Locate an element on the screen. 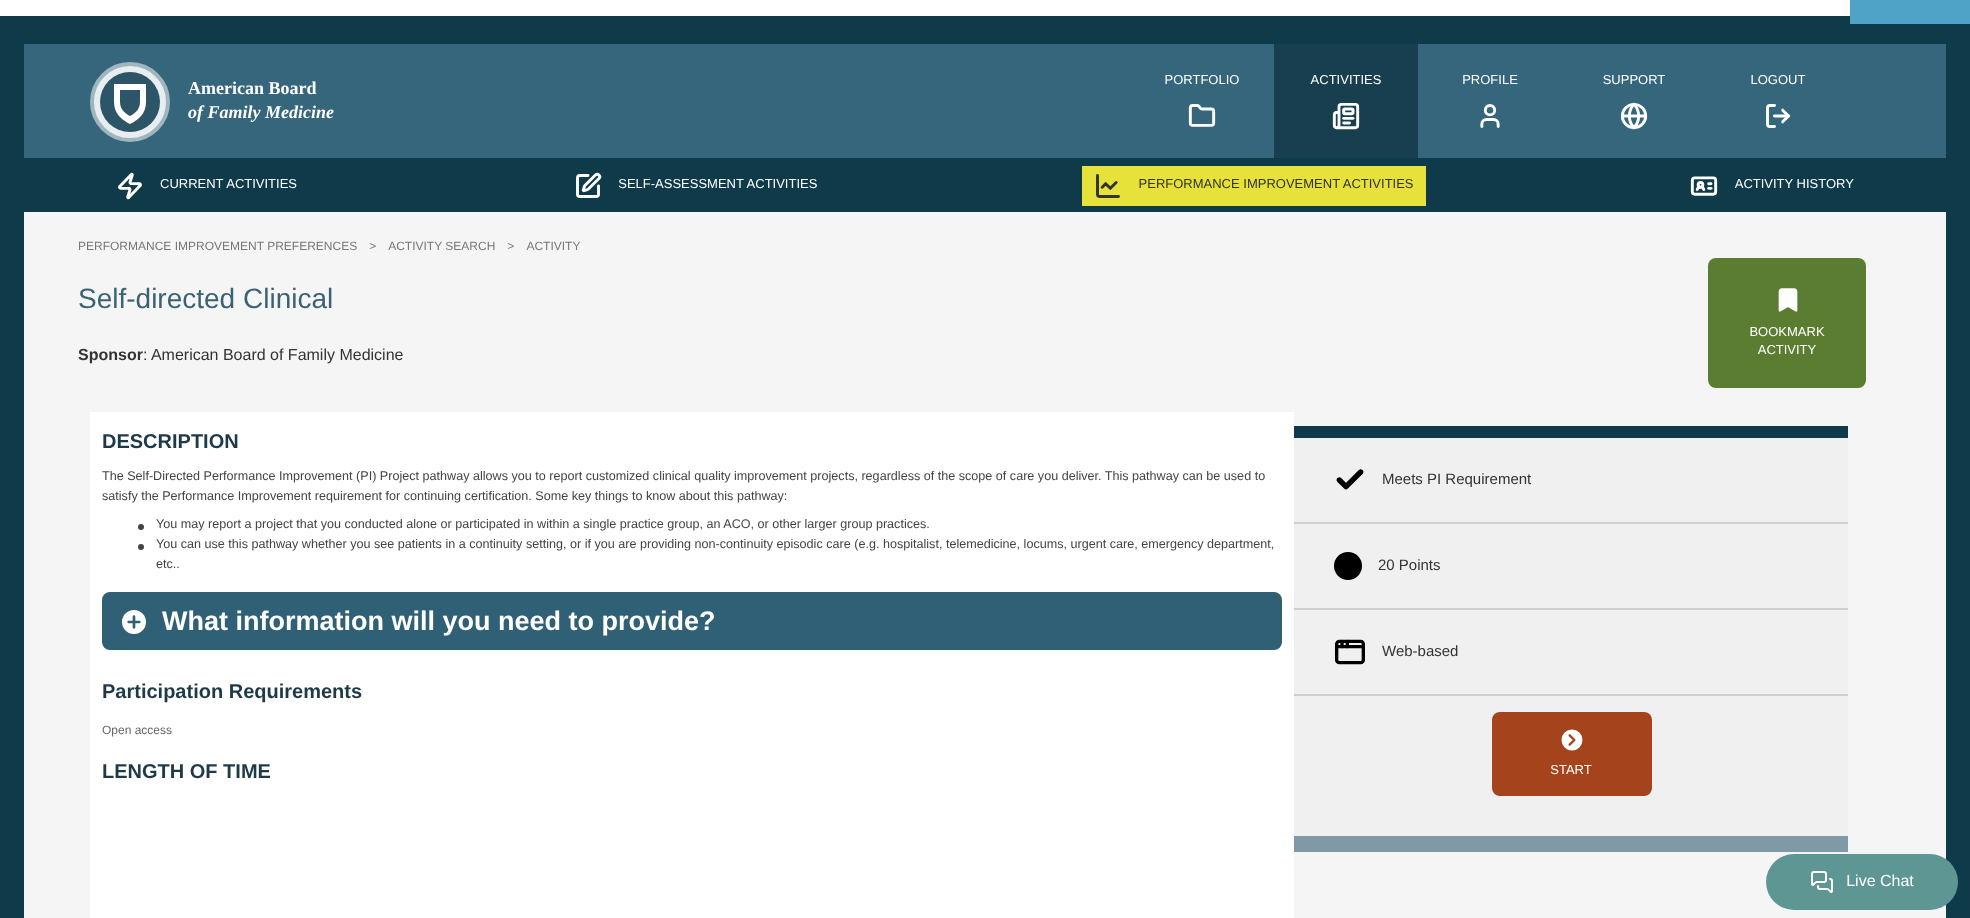 This screenshot has height=918, width=1970. sponsor-text: Sponsor: American Board of Family Medicine is located at coordinates (241, 356).